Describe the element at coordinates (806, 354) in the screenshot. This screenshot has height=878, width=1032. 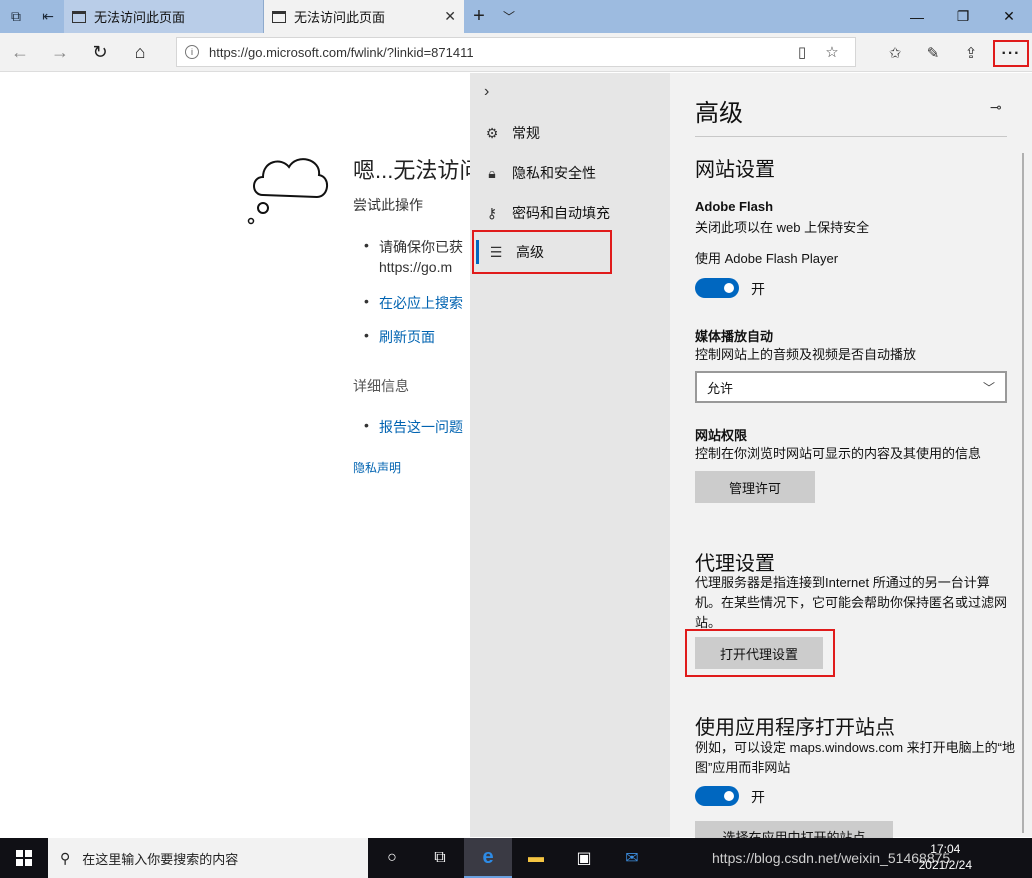
I see `media-autoplay-description: 控制网站上的音频及视频是否自动播放` at that location.